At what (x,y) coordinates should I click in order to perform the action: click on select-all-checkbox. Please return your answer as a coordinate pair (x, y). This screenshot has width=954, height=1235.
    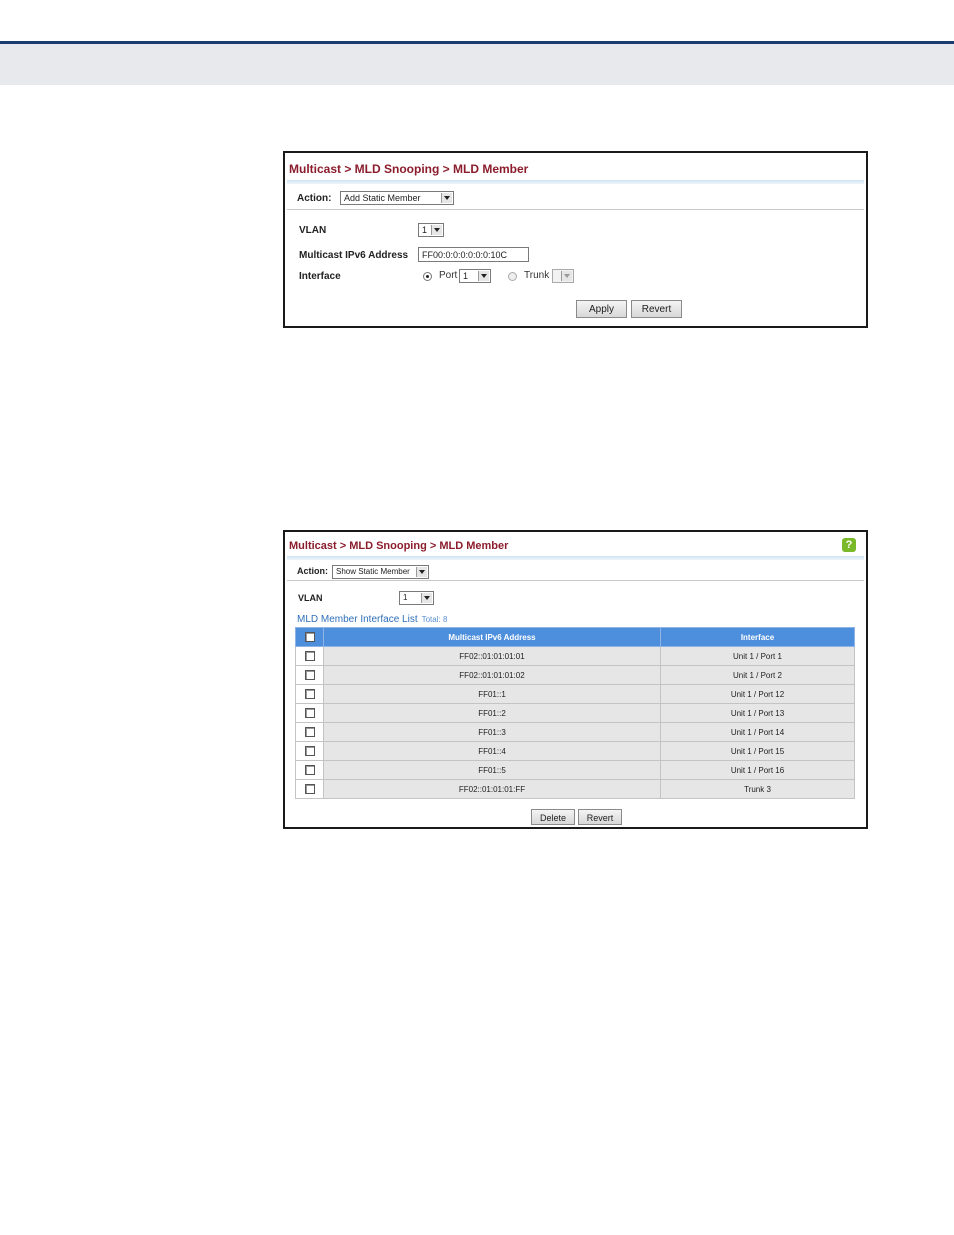
    Looking at the image, I should click on (309, 637).